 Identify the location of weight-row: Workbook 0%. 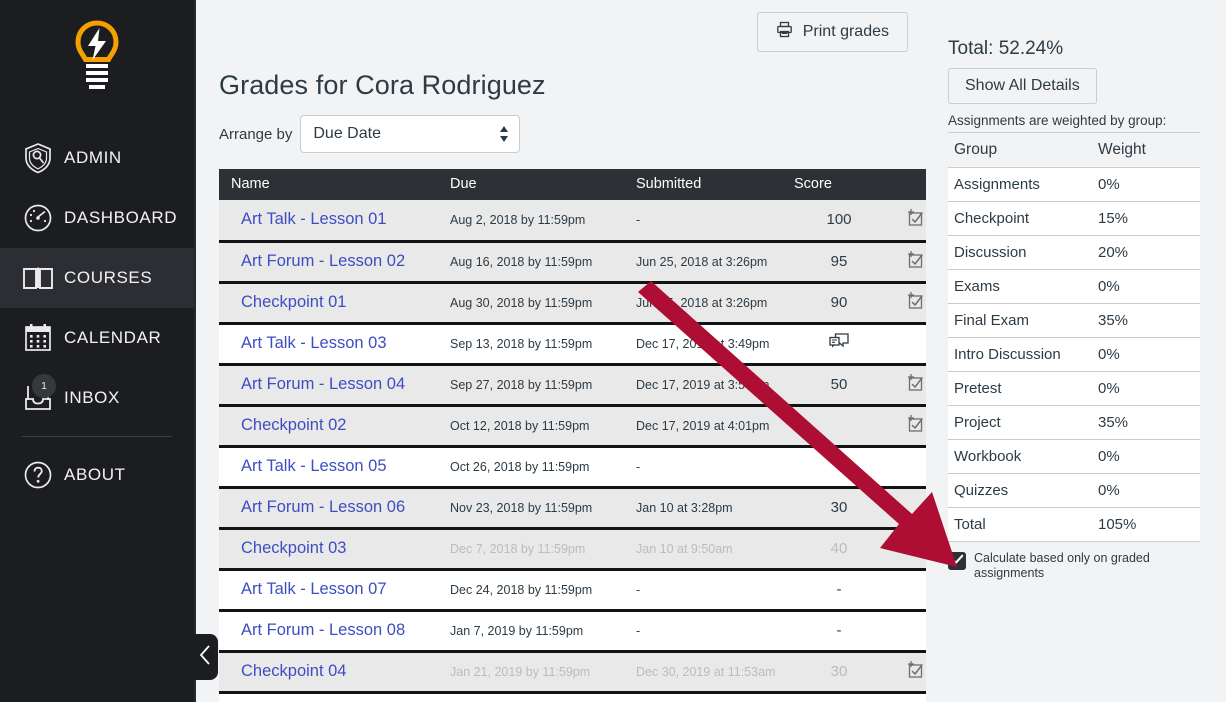
(1074, 456).